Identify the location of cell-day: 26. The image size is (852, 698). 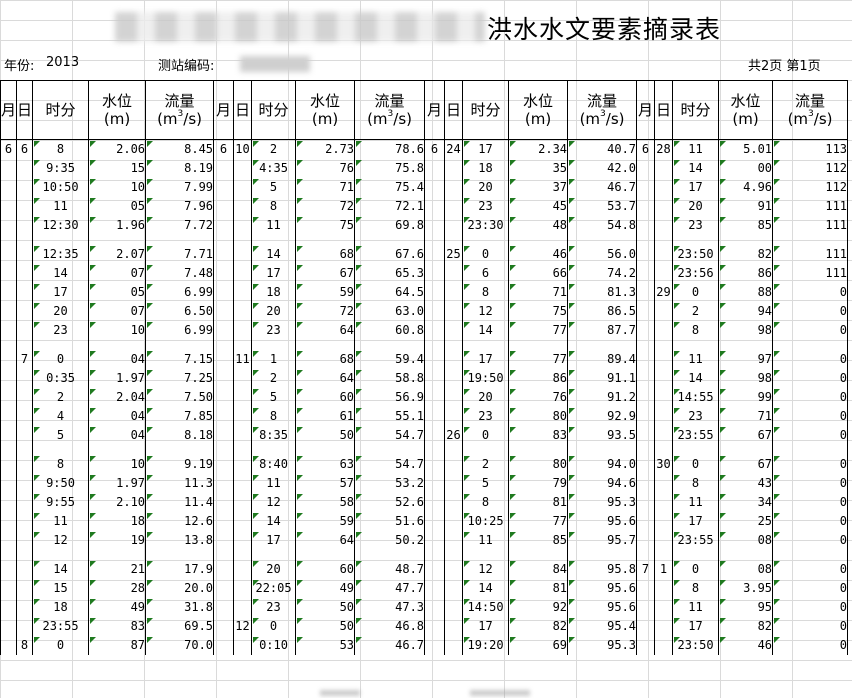
(453, 435).